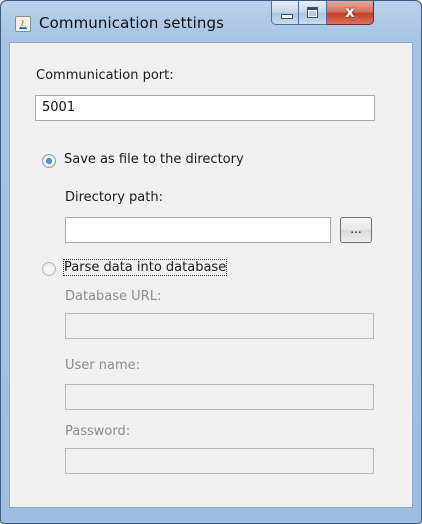  I want to click on password-input, so click(219, 461).